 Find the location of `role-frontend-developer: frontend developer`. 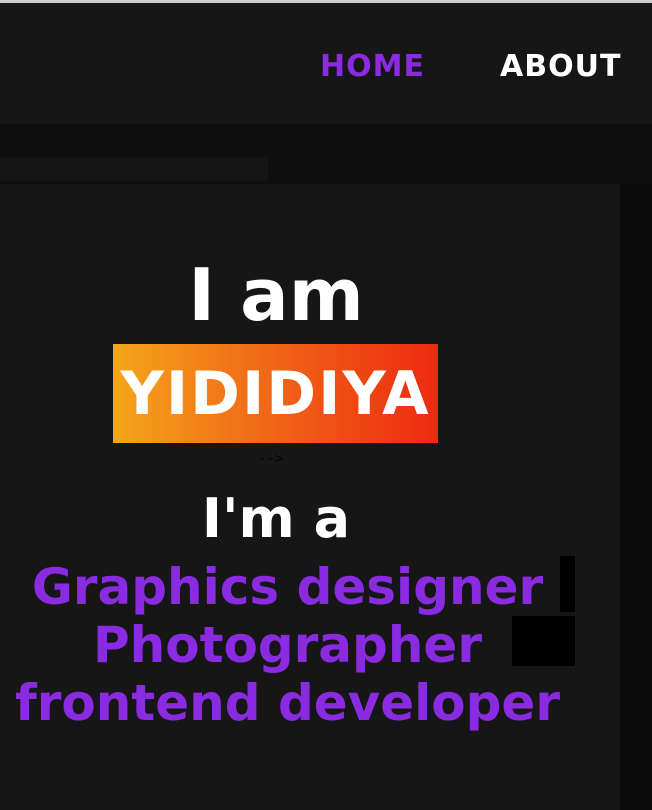

role-frontend-developer: frontend developer is located at coordinates (287, 703).